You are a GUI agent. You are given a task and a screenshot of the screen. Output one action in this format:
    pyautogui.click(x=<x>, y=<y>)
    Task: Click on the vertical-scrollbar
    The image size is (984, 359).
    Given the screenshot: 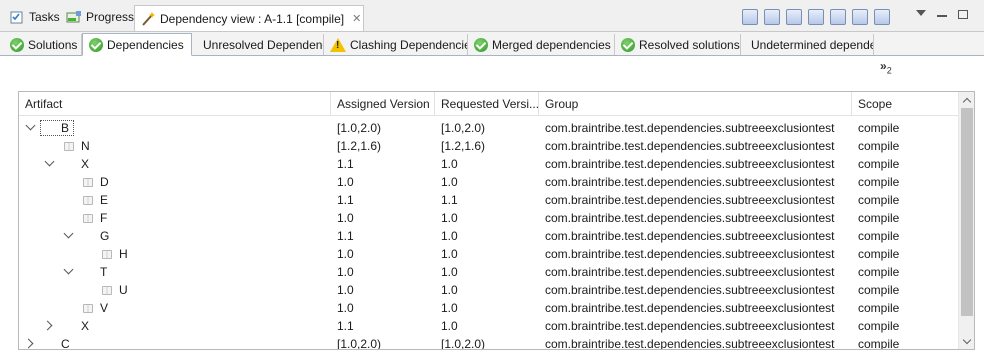 What is the action you would take?
    pyautogui.click(x=966, y=220)
    